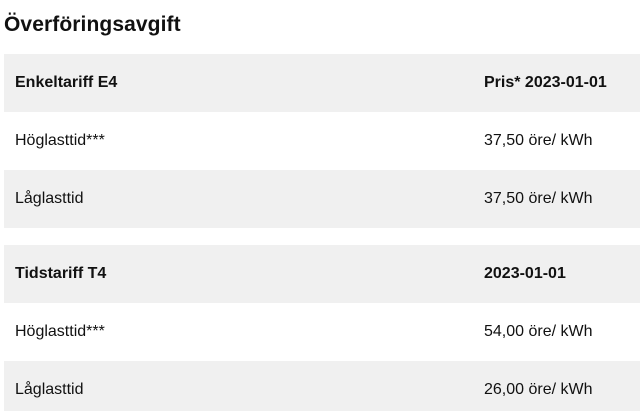 The width and height of the screenshot is (640, 411). I want to click on table-header-row: Enkeltariff E4 Pris* 2023-01-01, so click(322, 83).